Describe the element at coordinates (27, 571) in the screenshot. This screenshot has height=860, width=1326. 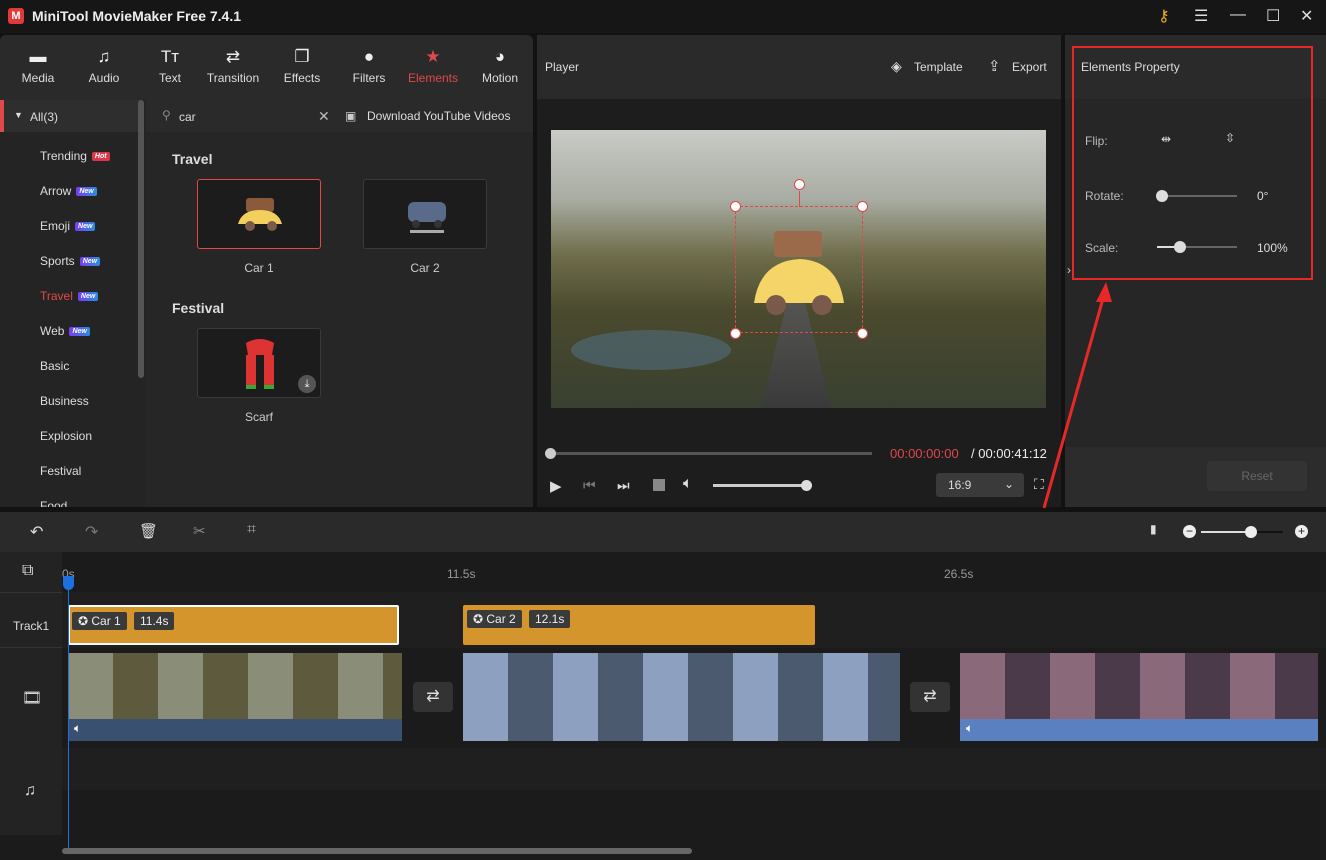
I see `add-track-icon: ⧉` at that location.